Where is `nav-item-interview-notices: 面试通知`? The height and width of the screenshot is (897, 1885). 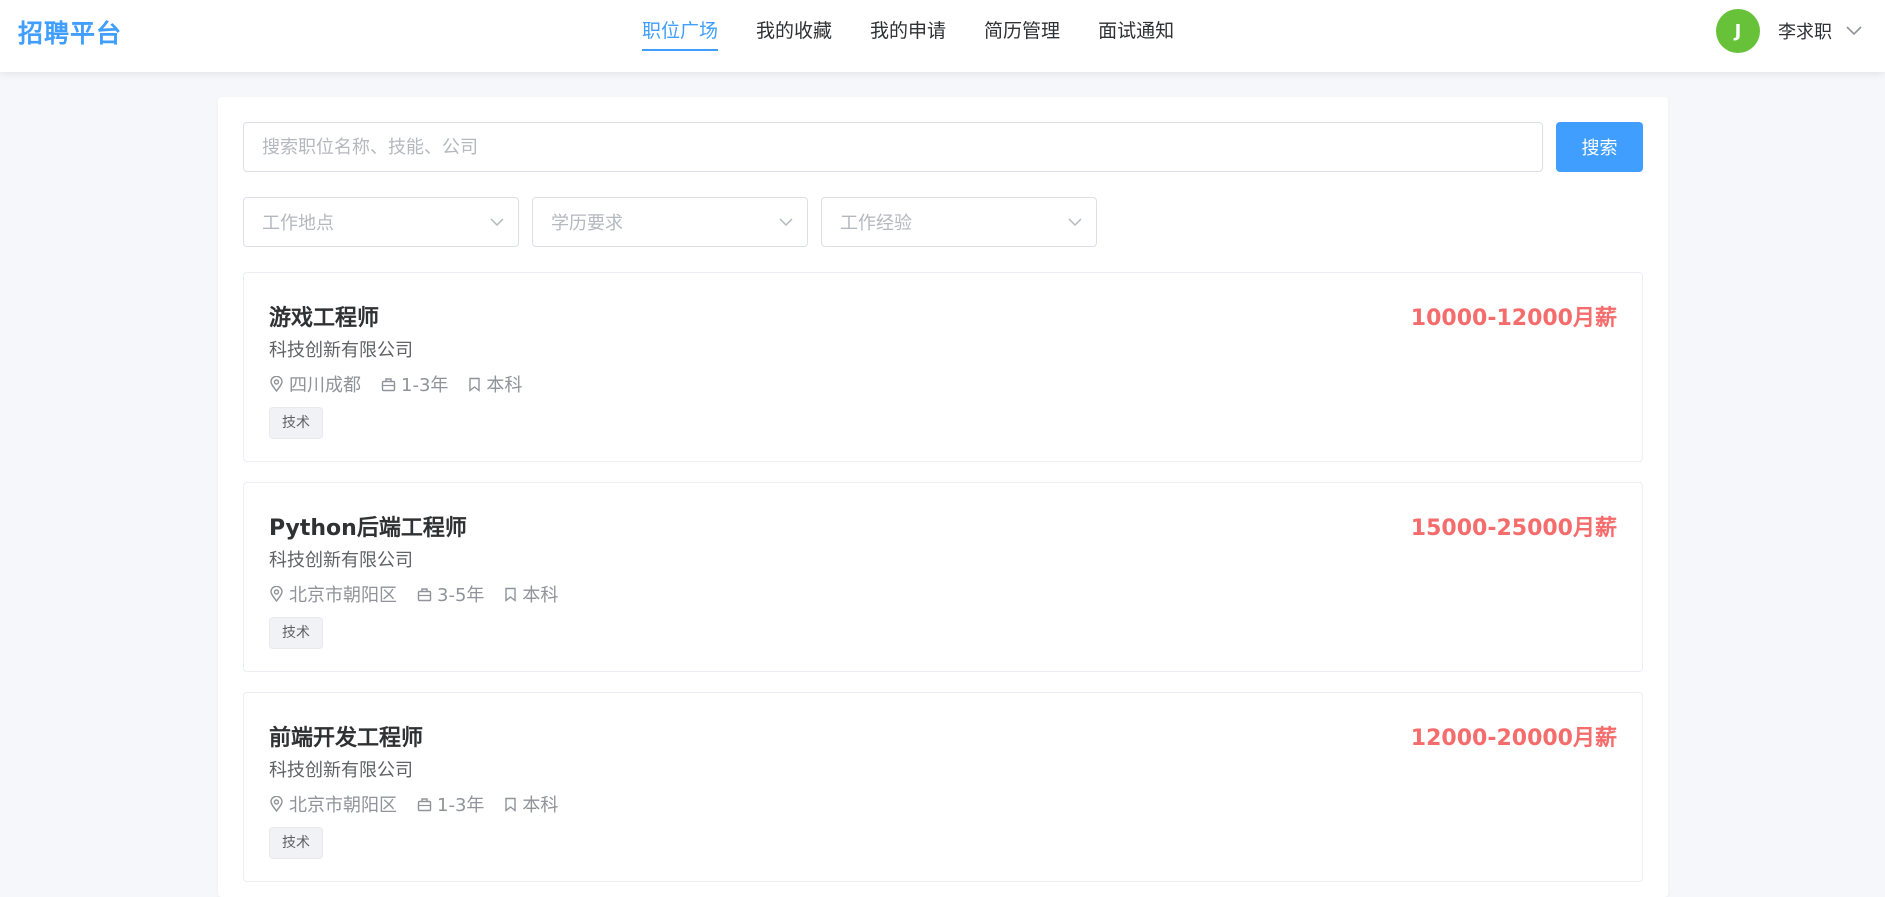 nav-item-interview-notices: 面试通知 is located at coordinates (1136, 36).